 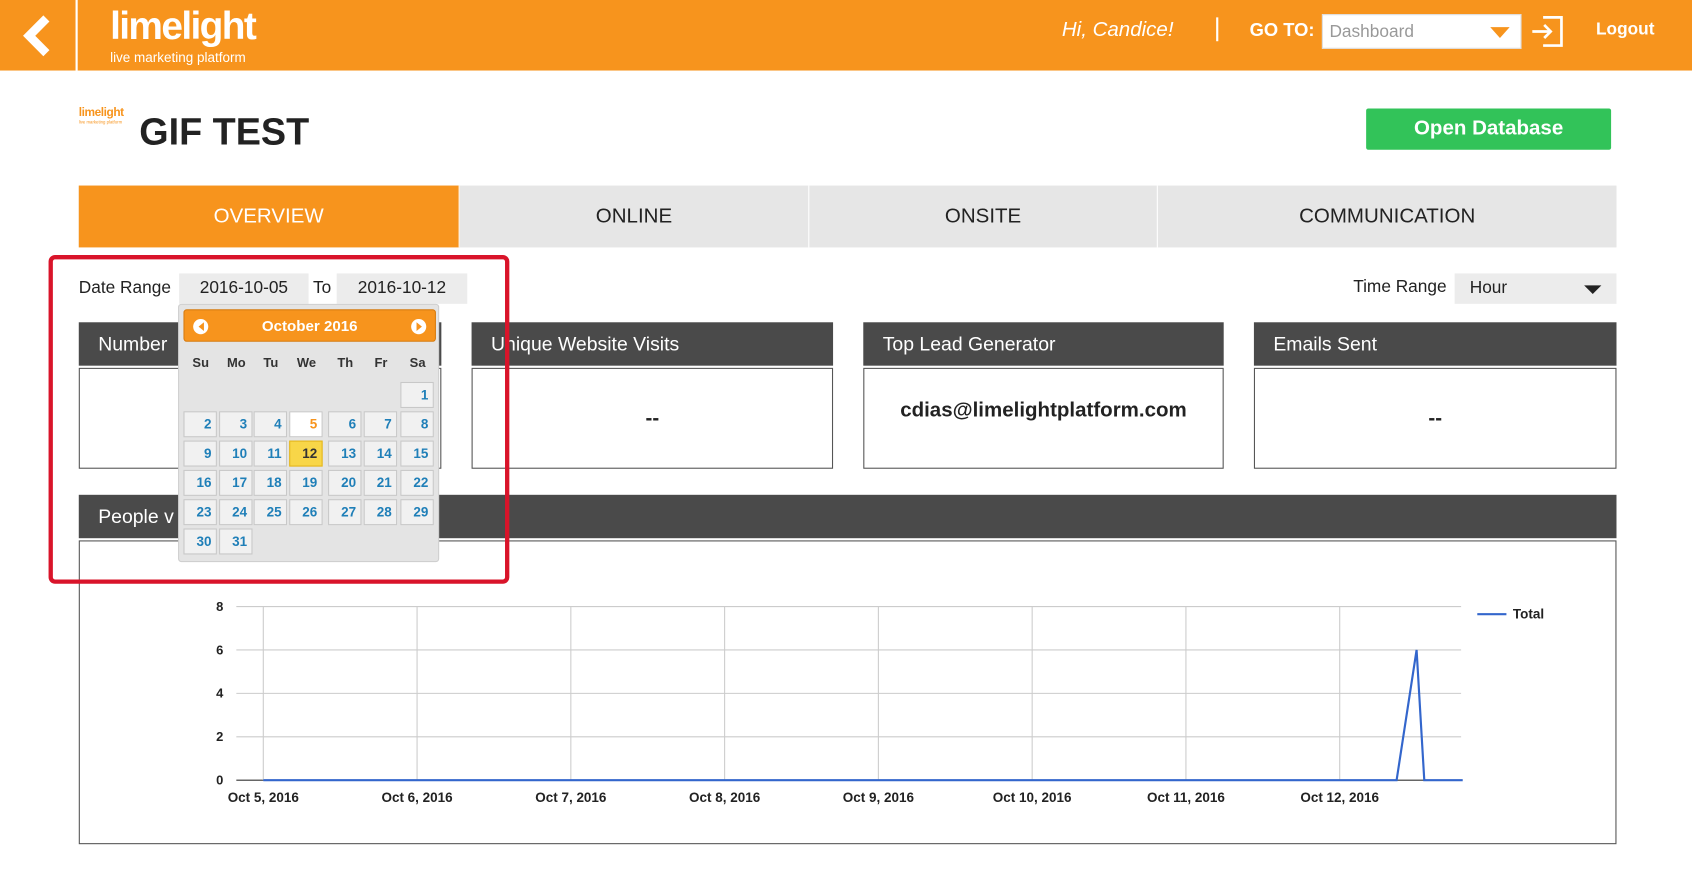 What do you see at coordinates (200, 482) in the screenshot?
I see `datepicker-day: 16` at bounding box center [200, 482].